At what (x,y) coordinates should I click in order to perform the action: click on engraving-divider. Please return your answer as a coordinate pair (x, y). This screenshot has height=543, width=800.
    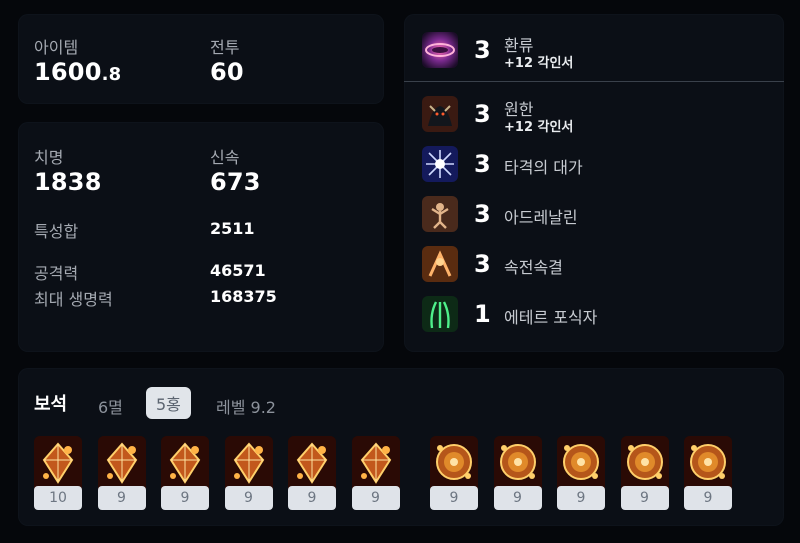
    Looking at the image, I should click on (594, 81).